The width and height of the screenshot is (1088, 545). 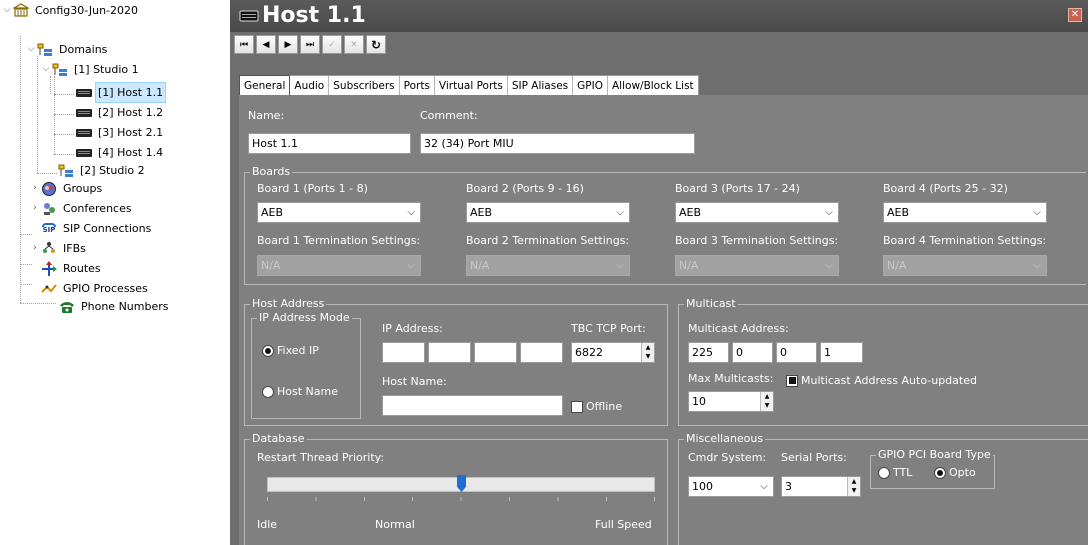 I want to click on tbc-tcp-port-label: TBC TCP Port:, so click(x=608, y=328).